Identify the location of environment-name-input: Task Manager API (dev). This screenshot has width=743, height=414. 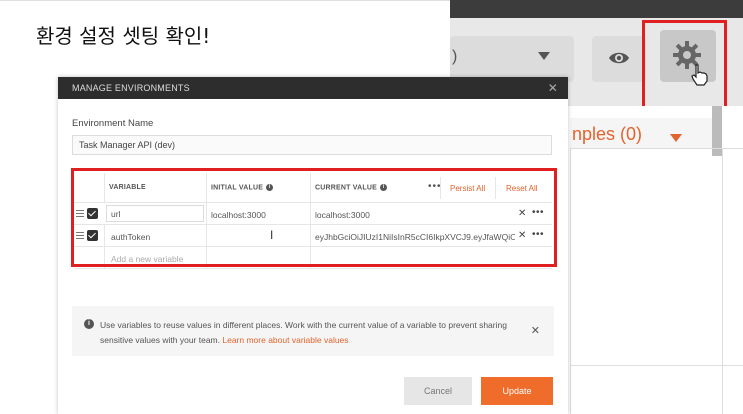
(312, 145).